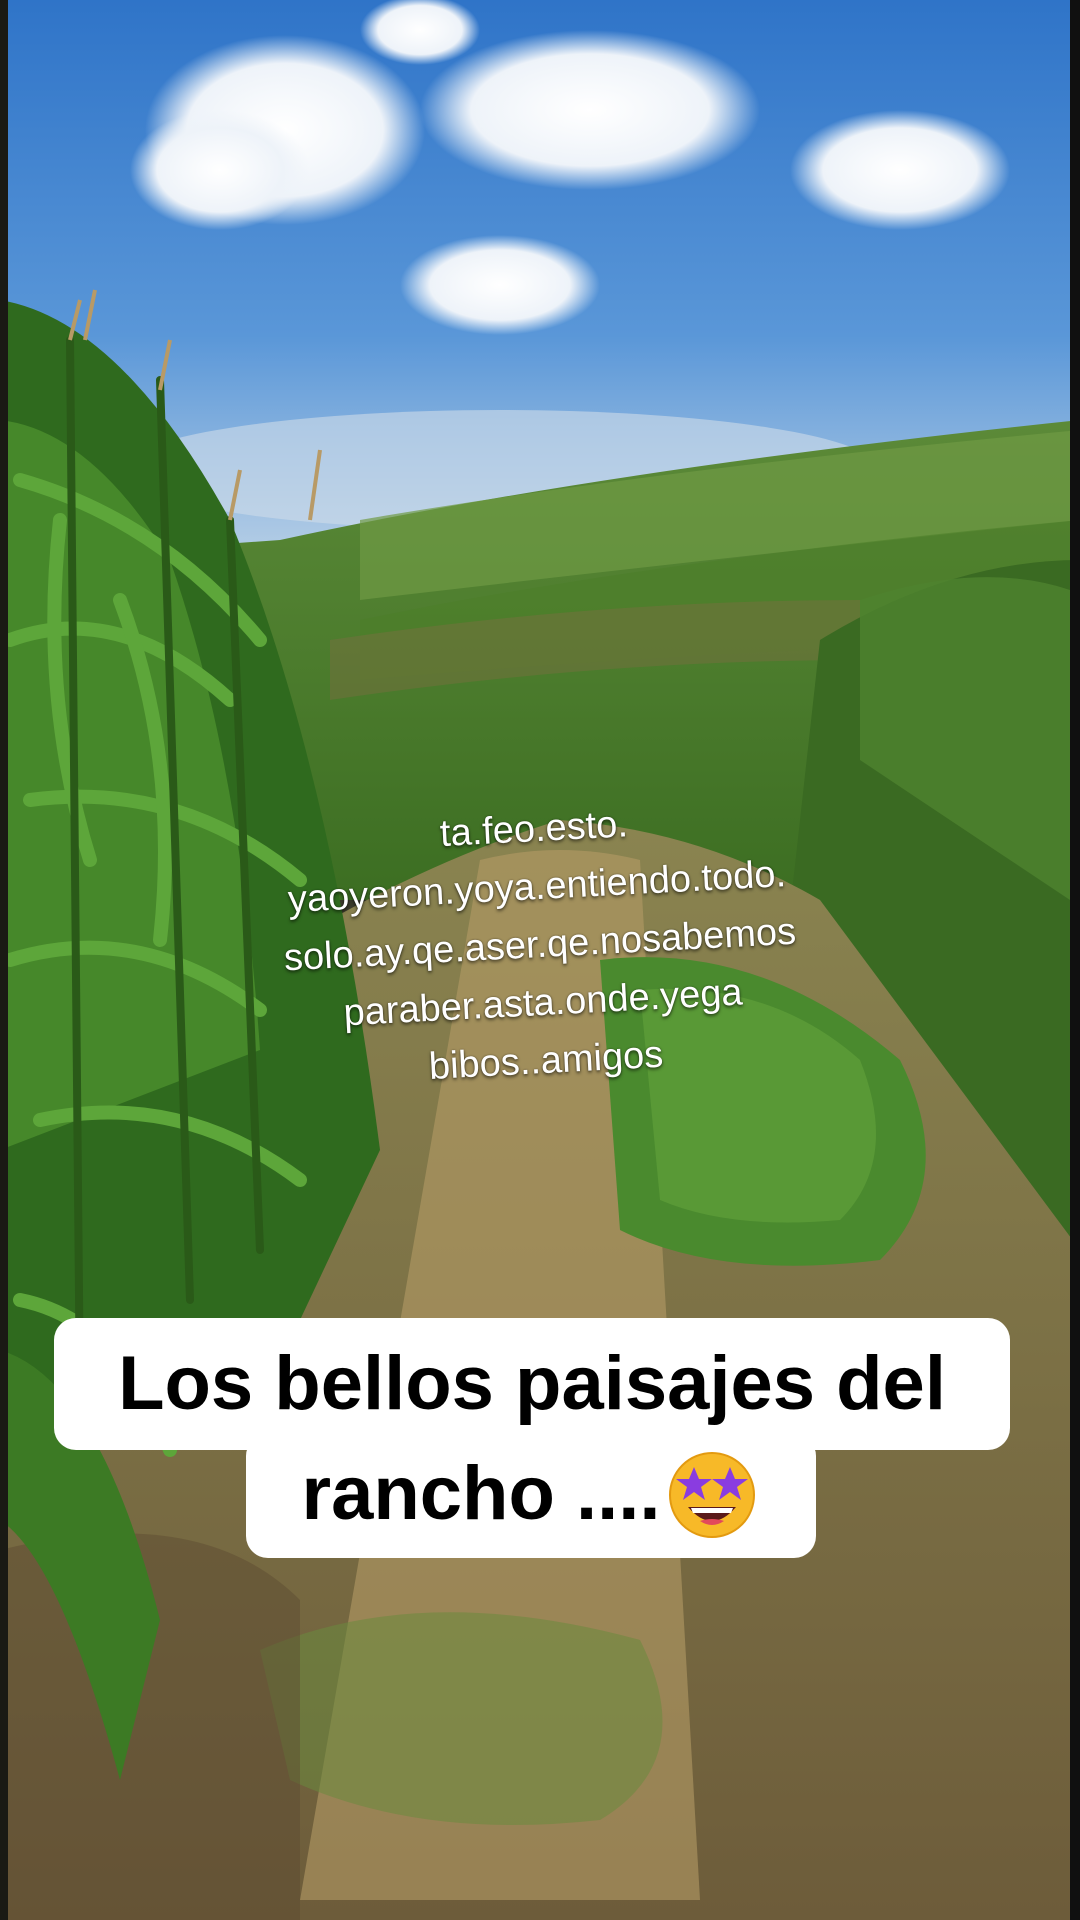  I want to click on caption-text-1: Los bellos paisajes del, so click(532, 1383).